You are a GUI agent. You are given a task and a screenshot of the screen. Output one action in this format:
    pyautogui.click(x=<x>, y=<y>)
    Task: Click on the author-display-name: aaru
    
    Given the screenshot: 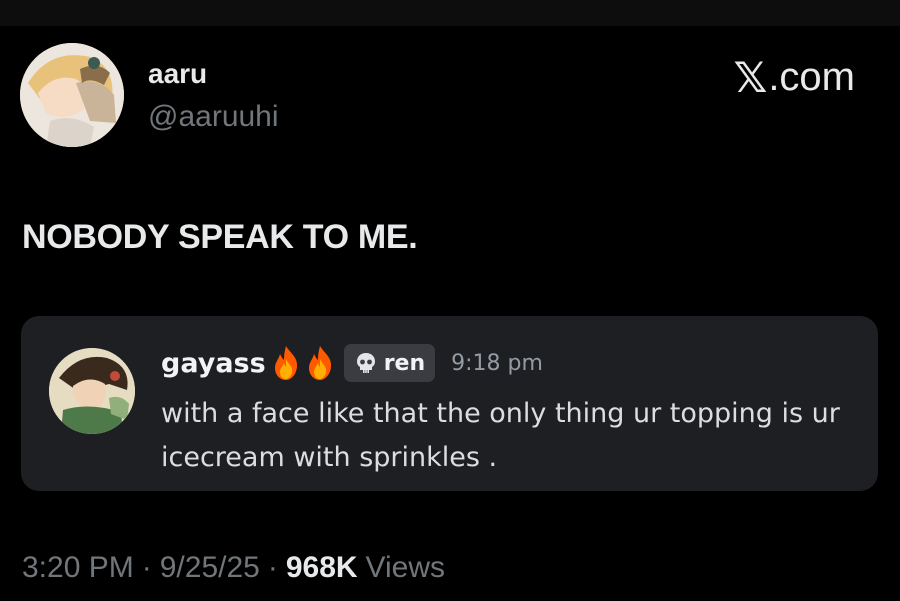 What is the action you would take?
    pyautogui.click(x=177, y=74)
    